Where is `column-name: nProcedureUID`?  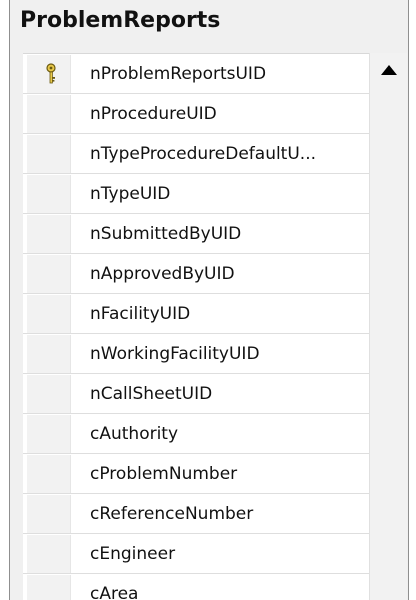
column-name: nProcedureUID is located at coordinates (153, 114).